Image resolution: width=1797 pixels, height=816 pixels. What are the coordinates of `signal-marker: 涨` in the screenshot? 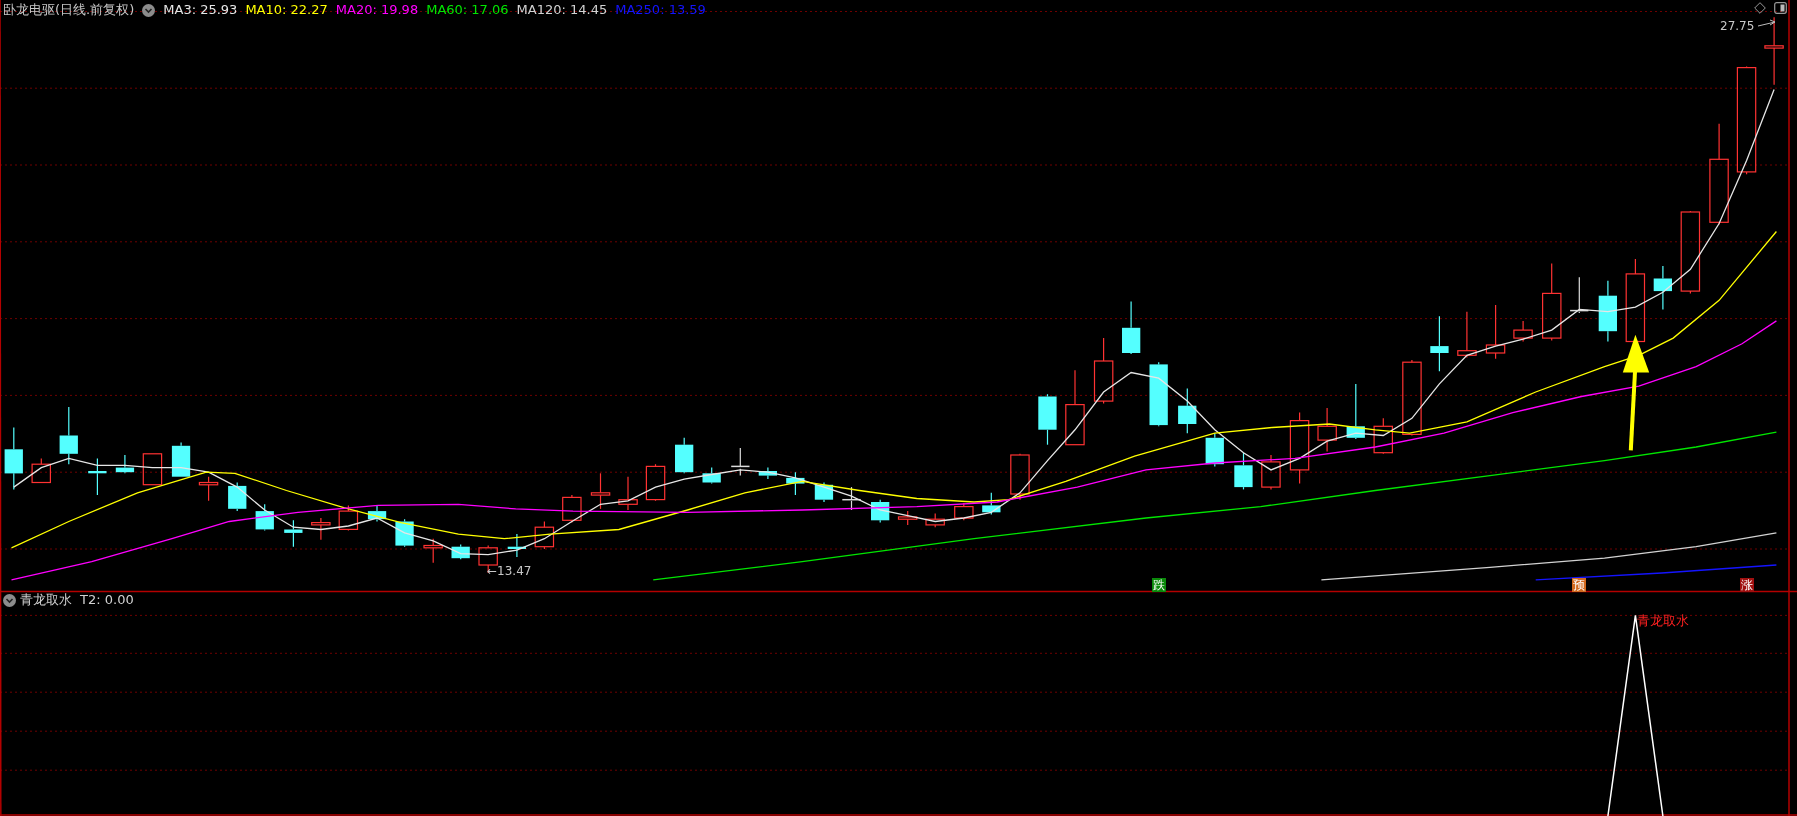 It's located at (1746, 585).